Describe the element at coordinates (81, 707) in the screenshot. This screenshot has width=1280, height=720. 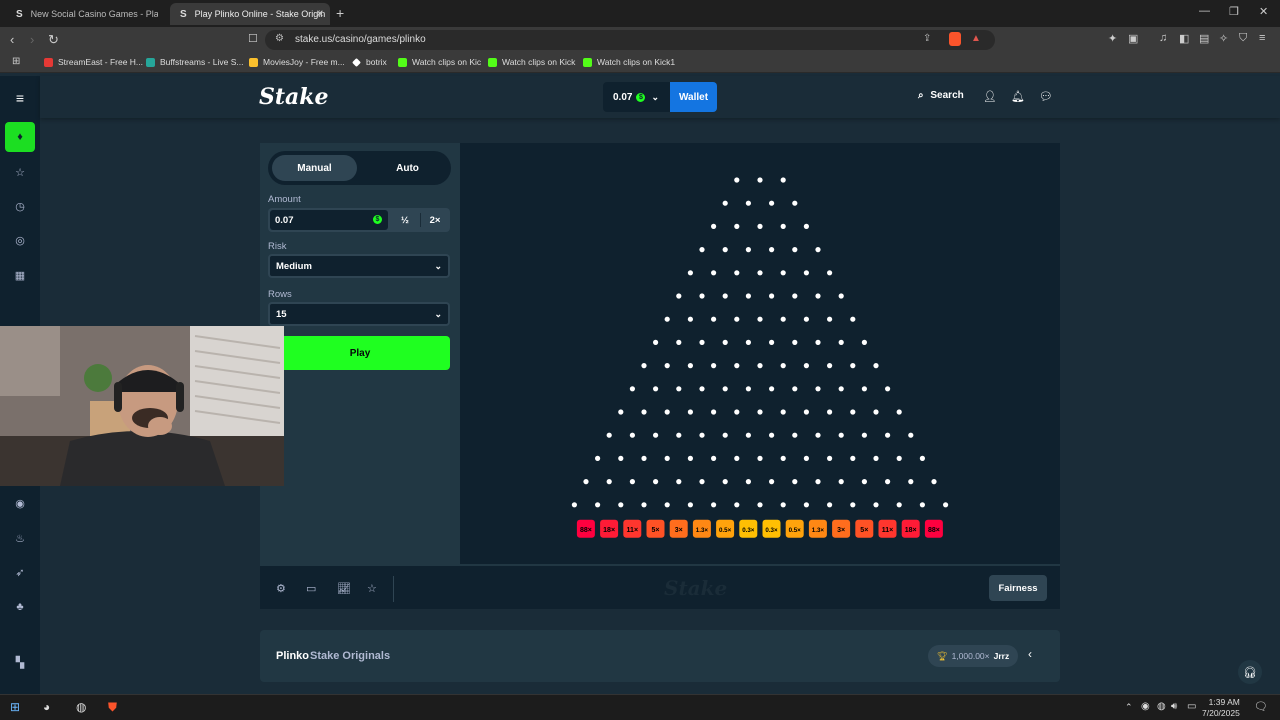
I see `steam-app-icon: ◍` at that location.